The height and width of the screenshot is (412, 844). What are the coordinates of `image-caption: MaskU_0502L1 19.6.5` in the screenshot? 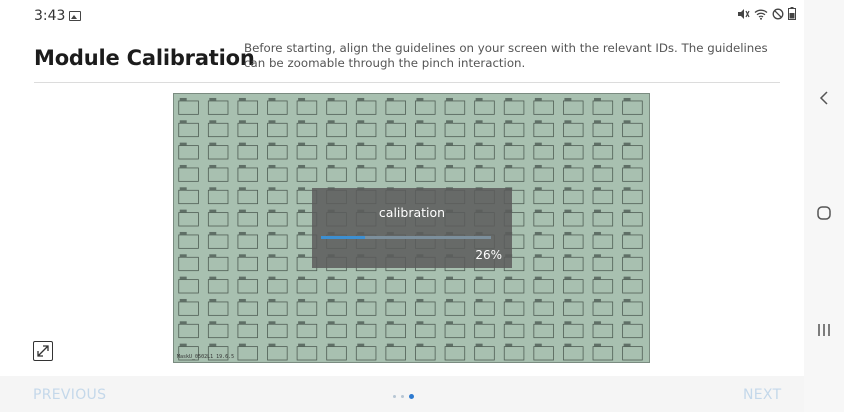 It's located at (206, 357).